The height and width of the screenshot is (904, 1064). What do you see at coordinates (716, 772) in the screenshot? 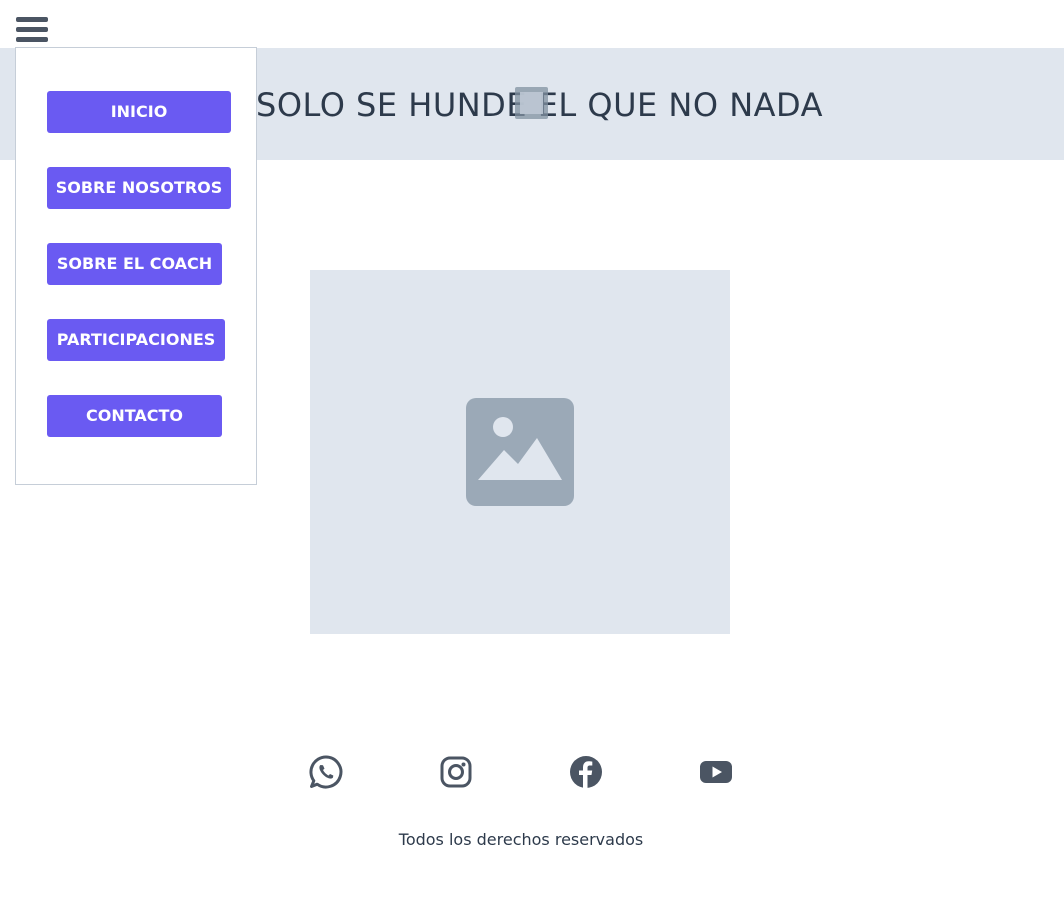
I see `youtube-icon` at bounding box center [716, 772].